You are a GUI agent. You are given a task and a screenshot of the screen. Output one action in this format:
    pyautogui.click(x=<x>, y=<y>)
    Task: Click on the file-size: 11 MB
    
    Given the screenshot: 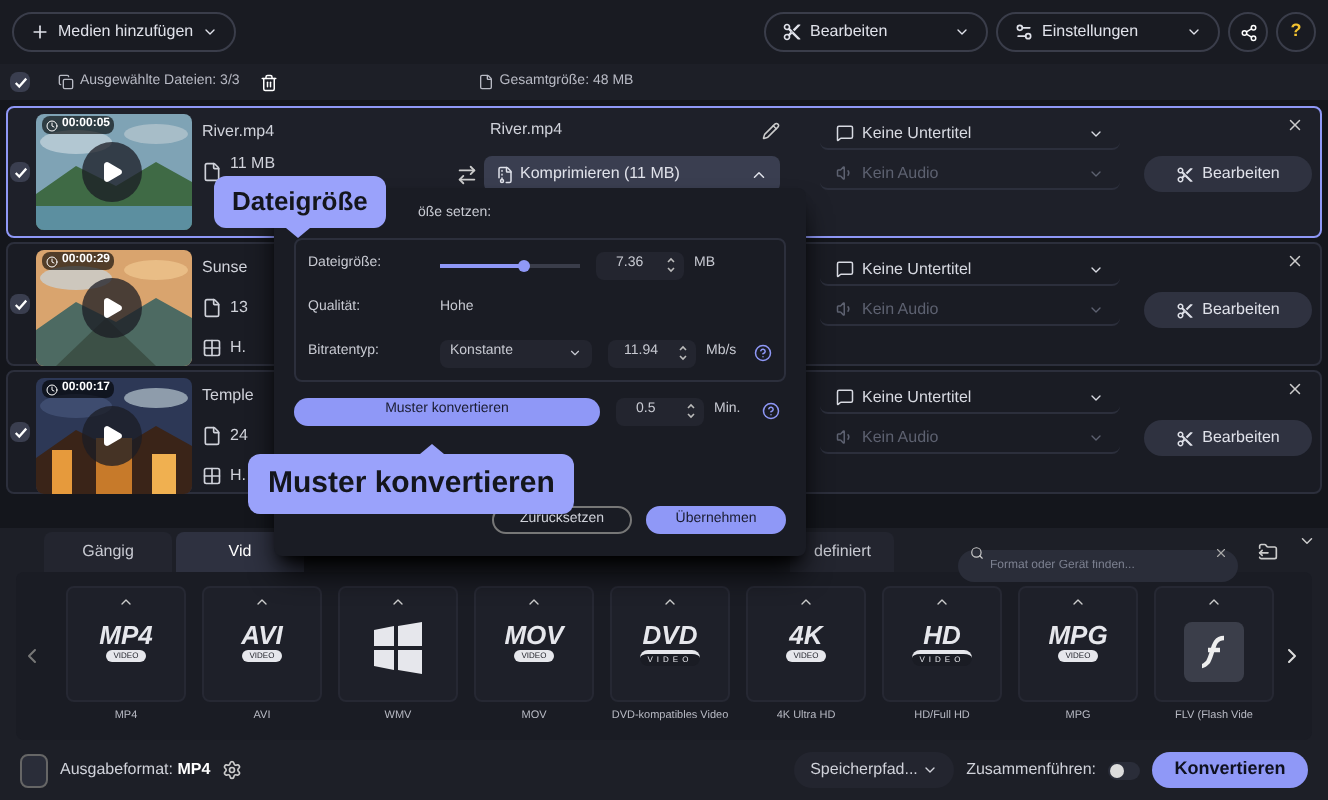 What is the action you would take?
    pyautogui.click(x=253, y=164)
    